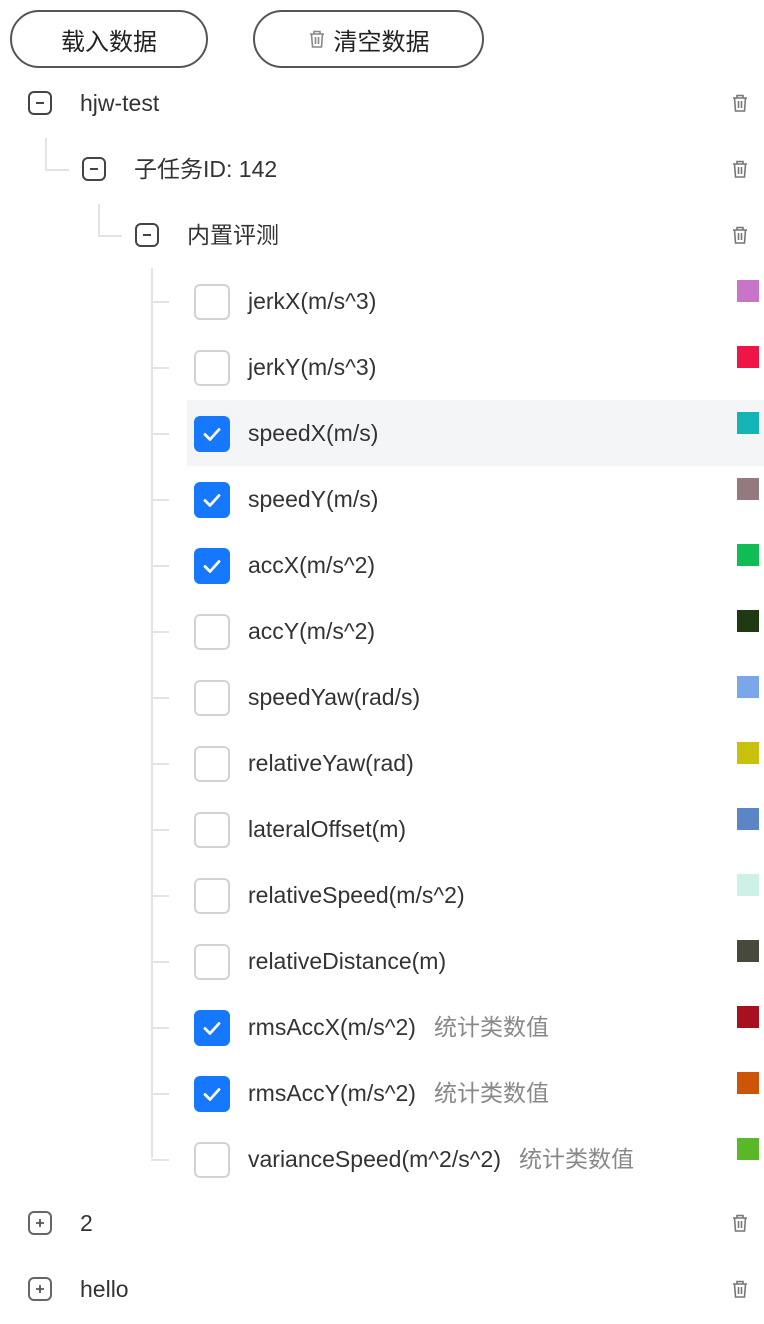 The width and height of the screenshot is (764, 1324). I want to click on metric-label: jerkX(m/s^3), so click(312, 301).